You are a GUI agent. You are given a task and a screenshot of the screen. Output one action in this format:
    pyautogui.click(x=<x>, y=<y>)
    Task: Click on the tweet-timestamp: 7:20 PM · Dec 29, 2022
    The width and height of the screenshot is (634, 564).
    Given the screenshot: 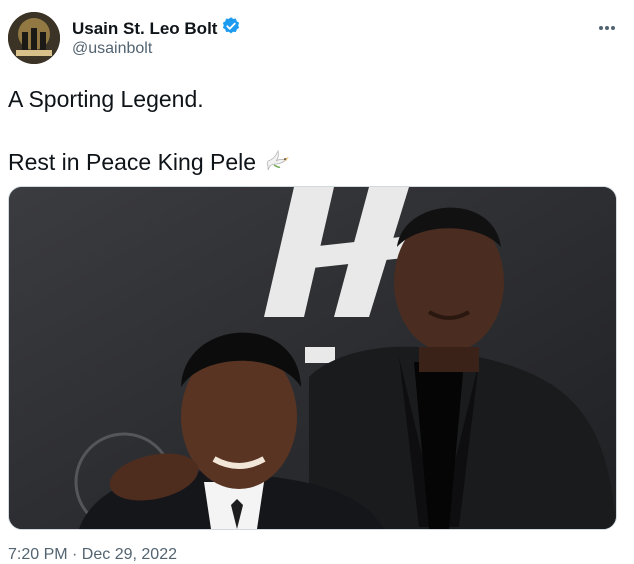 What is the action you would take?
    pyautogui.click(x=92, y=555)
    